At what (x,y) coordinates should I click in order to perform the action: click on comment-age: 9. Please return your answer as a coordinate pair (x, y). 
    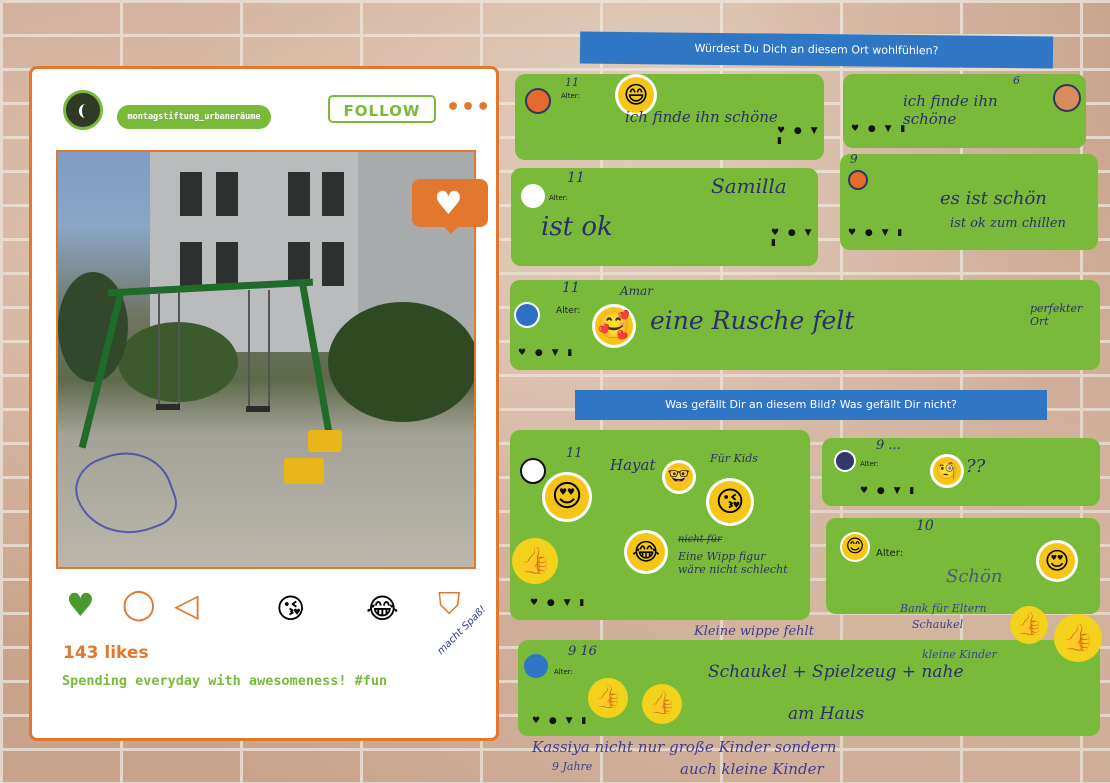
    Looking at the image, I should click on (854, 159).